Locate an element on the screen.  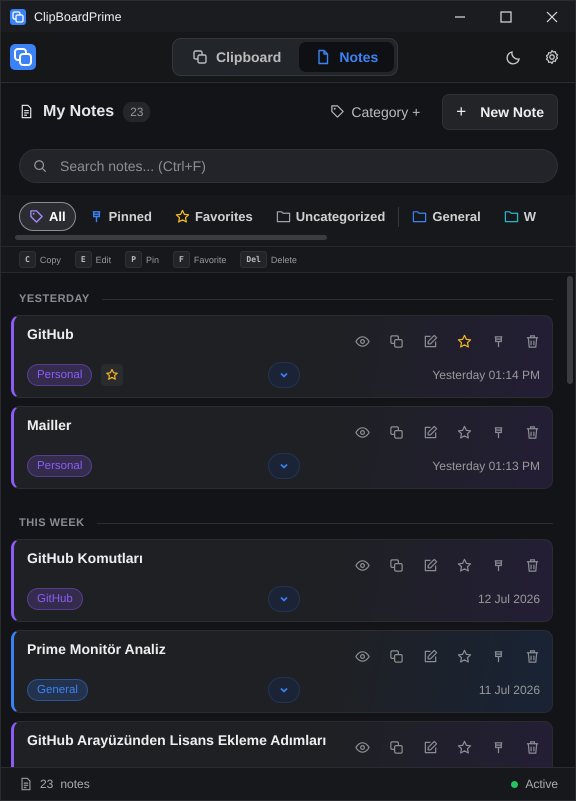
search-icon is located at coordinates (40, 166).